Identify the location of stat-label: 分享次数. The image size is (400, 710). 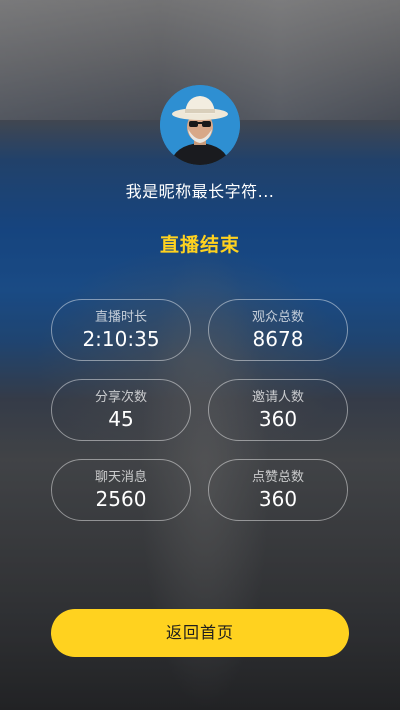
(120, 397).